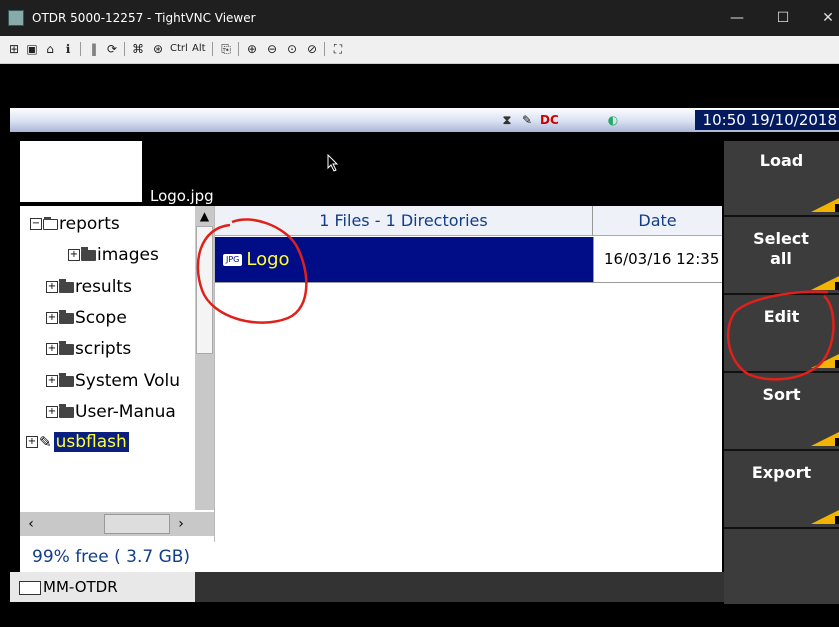 Image resolution: width=839 pixels, height=627 pixels. What do you see at coordinates (32, 49) in the screenshot?
I see `save-icon: ▣` at bounding box center [32, 49].